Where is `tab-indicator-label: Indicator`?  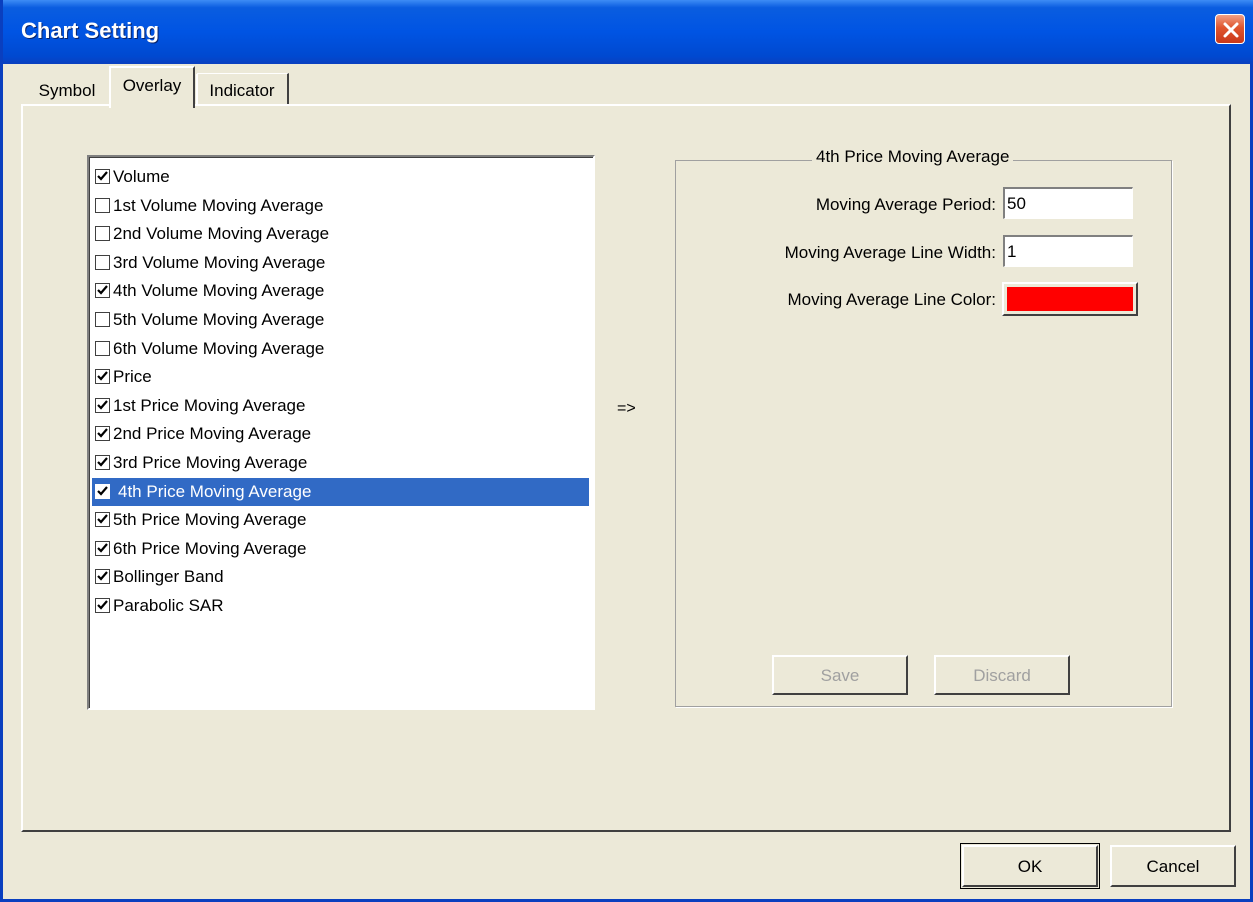 tab-indicator-label: Indicator is located at coordinates (242, 90).